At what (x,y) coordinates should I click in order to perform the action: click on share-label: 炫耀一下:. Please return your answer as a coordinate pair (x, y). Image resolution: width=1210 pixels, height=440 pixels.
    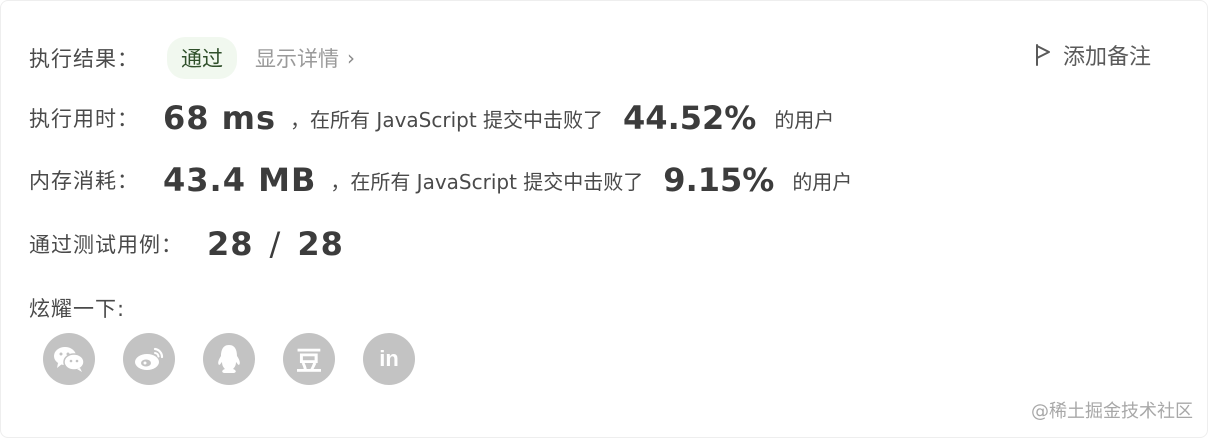
    Looking at the image, I should click on (77, 309).